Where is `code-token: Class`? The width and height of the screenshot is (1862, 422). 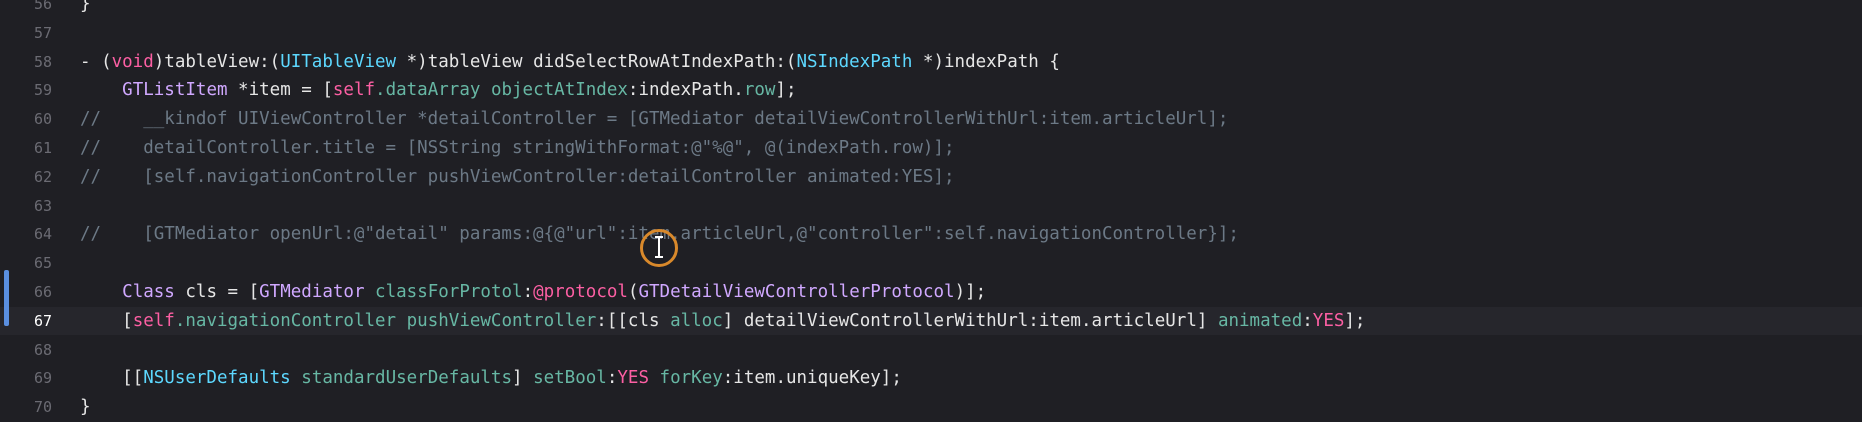 code-token: Class is located at coordinates (148, 292).